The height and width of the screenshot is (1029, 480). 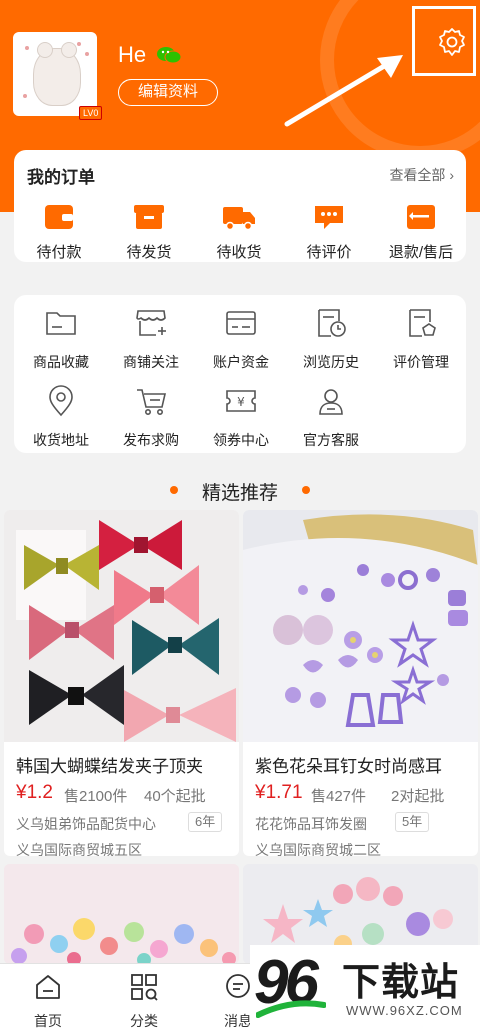 What do you see at coordinates (86, 824) in the screenshot?
I see `product-store: 义乌姐弟饰品配货中心` at bounding box center [86, 824].